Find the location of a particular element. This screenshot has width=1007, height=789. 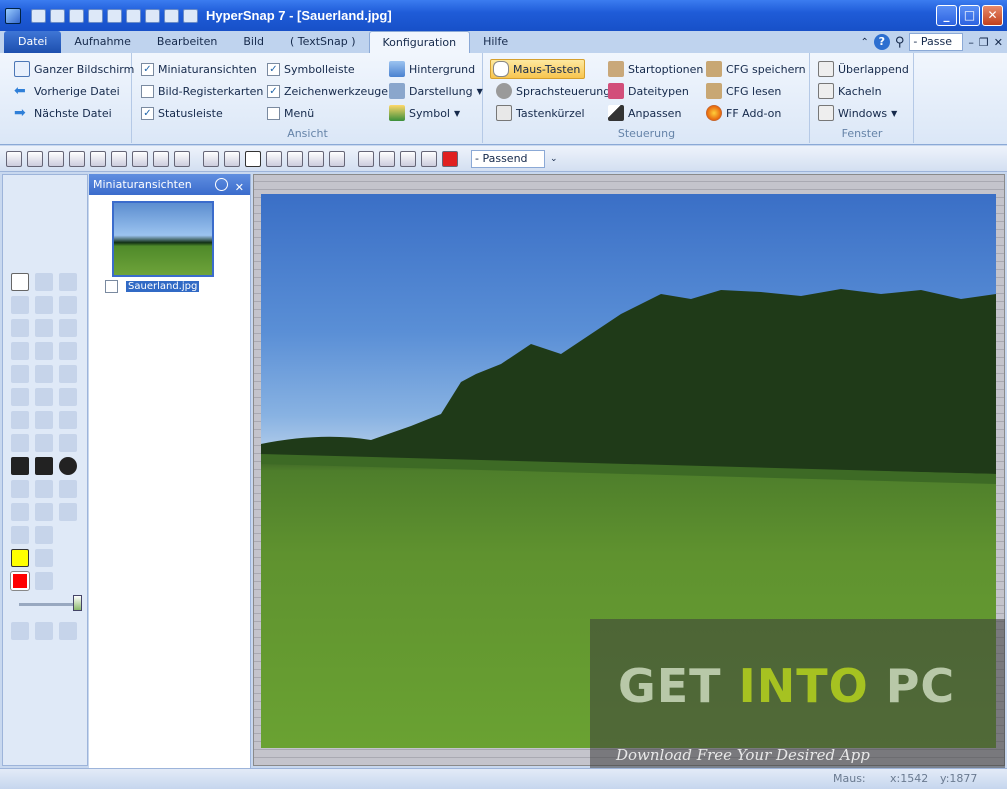

screen-capture-icon is located at coordinates (274, 158).